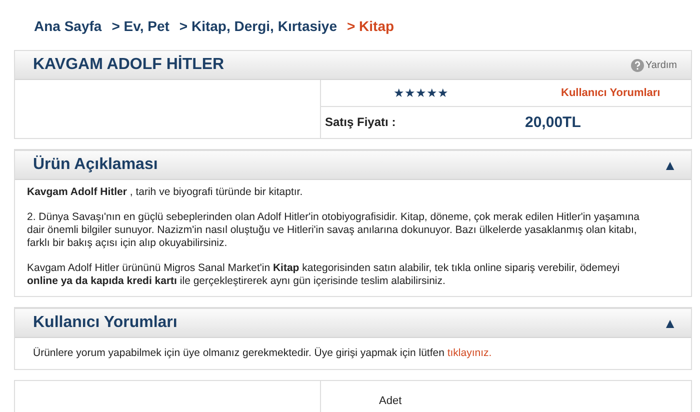  I want to click on breadcrumb-link: > Ev, Pet, so click(141, 34).